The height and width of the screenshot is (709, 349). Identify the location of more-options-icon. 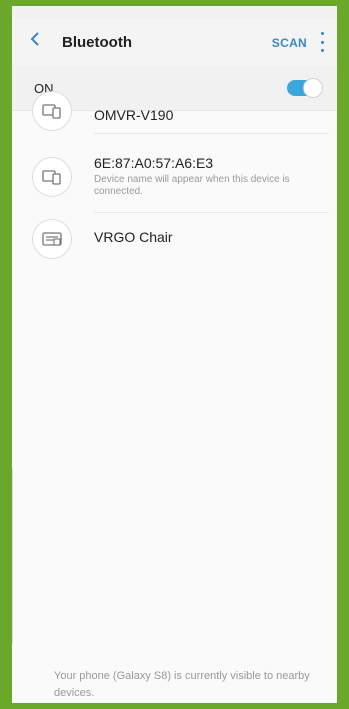
(322, 42).